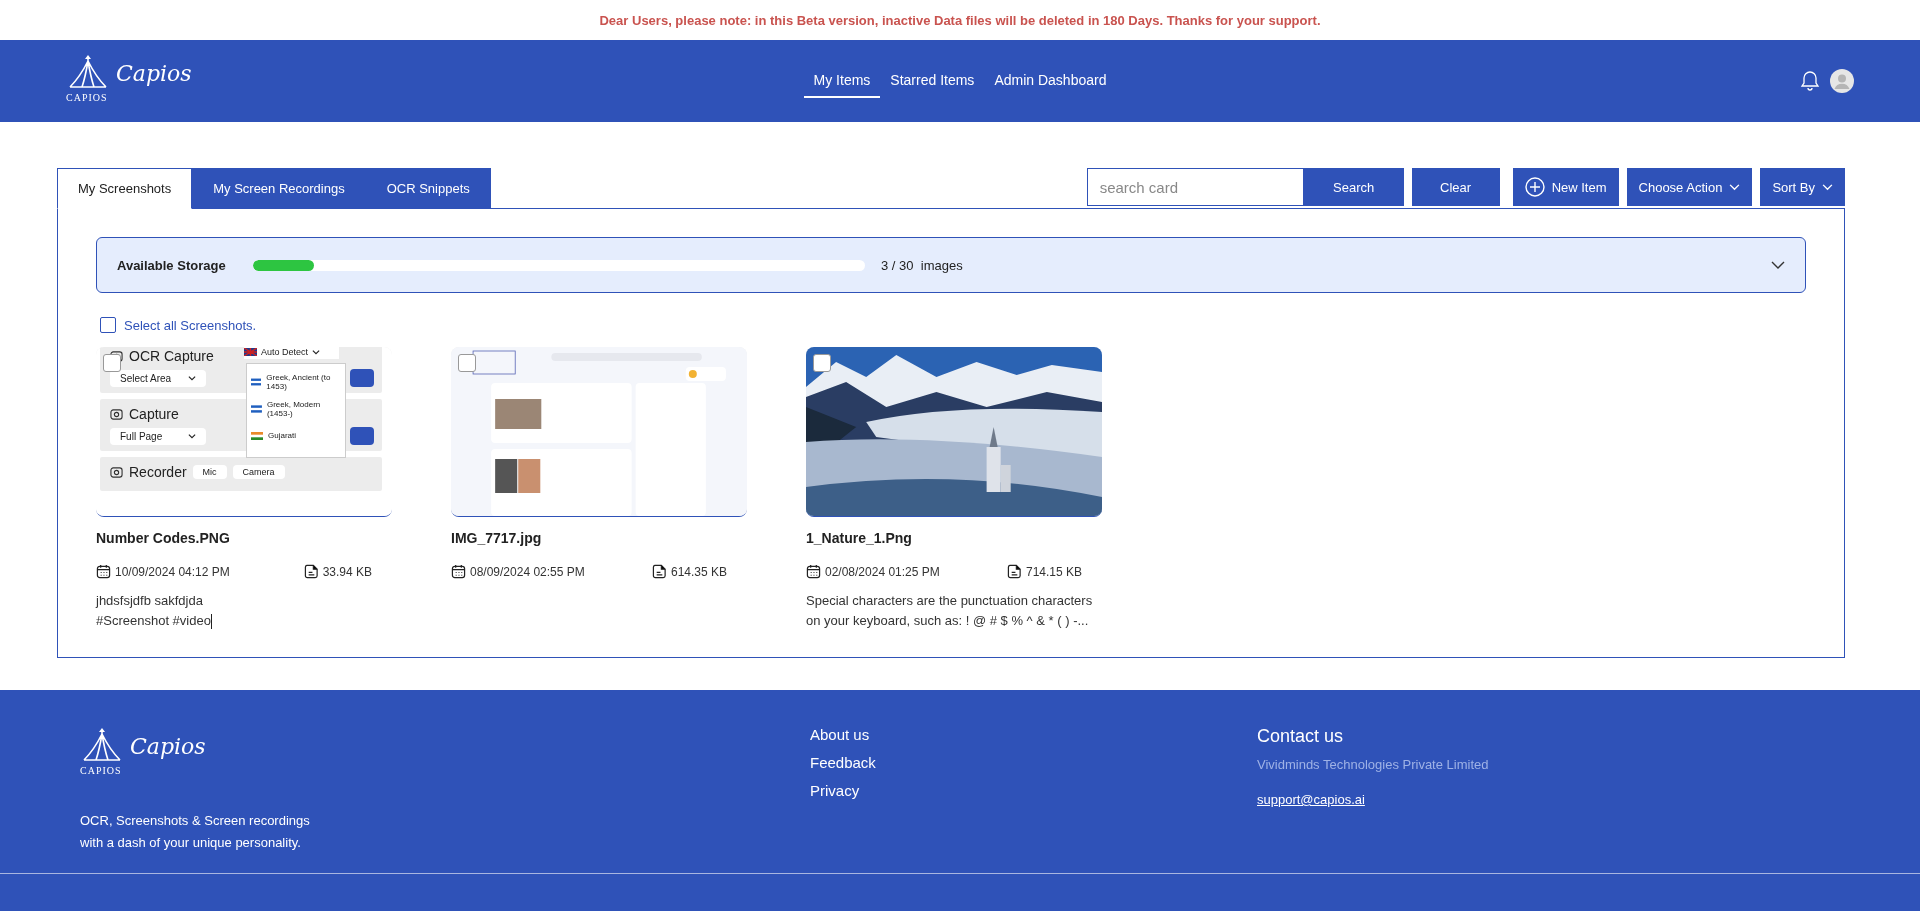  Describe the element at coordinates (1353, 187) in the screenshot. I see `action-button: Search` at that location.